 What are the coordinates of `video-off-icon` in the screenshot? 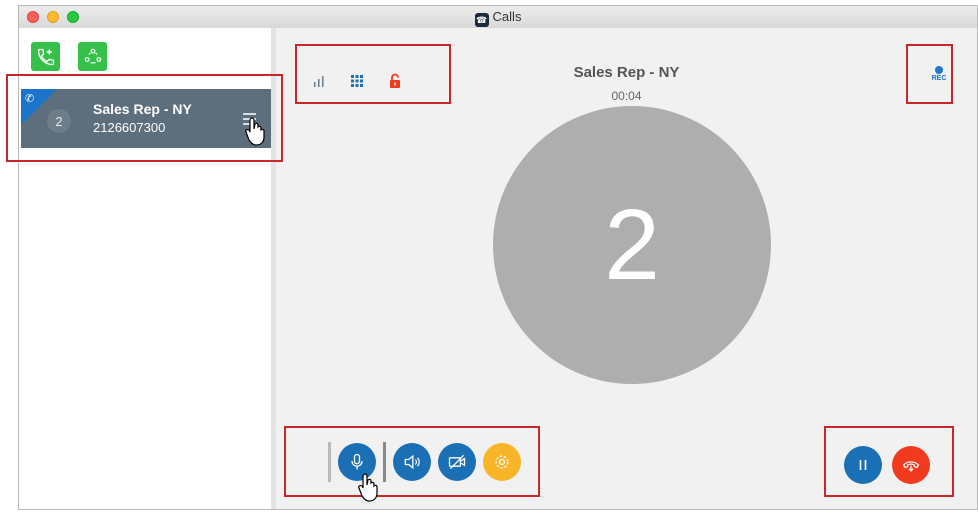 It's located at (457, 462).